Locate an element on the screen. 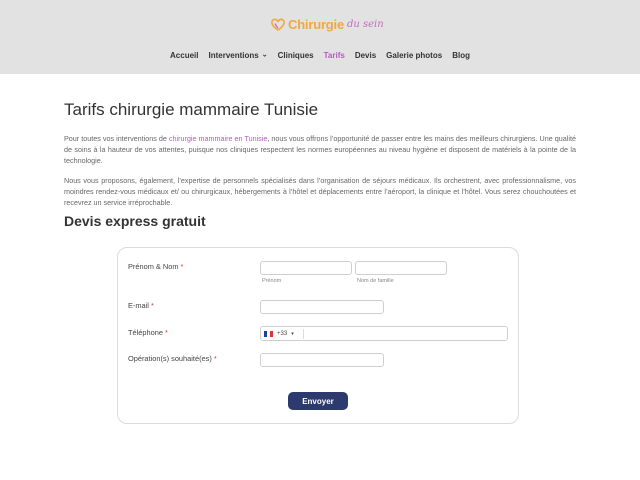 The width and height of the screenshot is (640, 480). submit-button: Envoyer is located at coordinates (318, 401).